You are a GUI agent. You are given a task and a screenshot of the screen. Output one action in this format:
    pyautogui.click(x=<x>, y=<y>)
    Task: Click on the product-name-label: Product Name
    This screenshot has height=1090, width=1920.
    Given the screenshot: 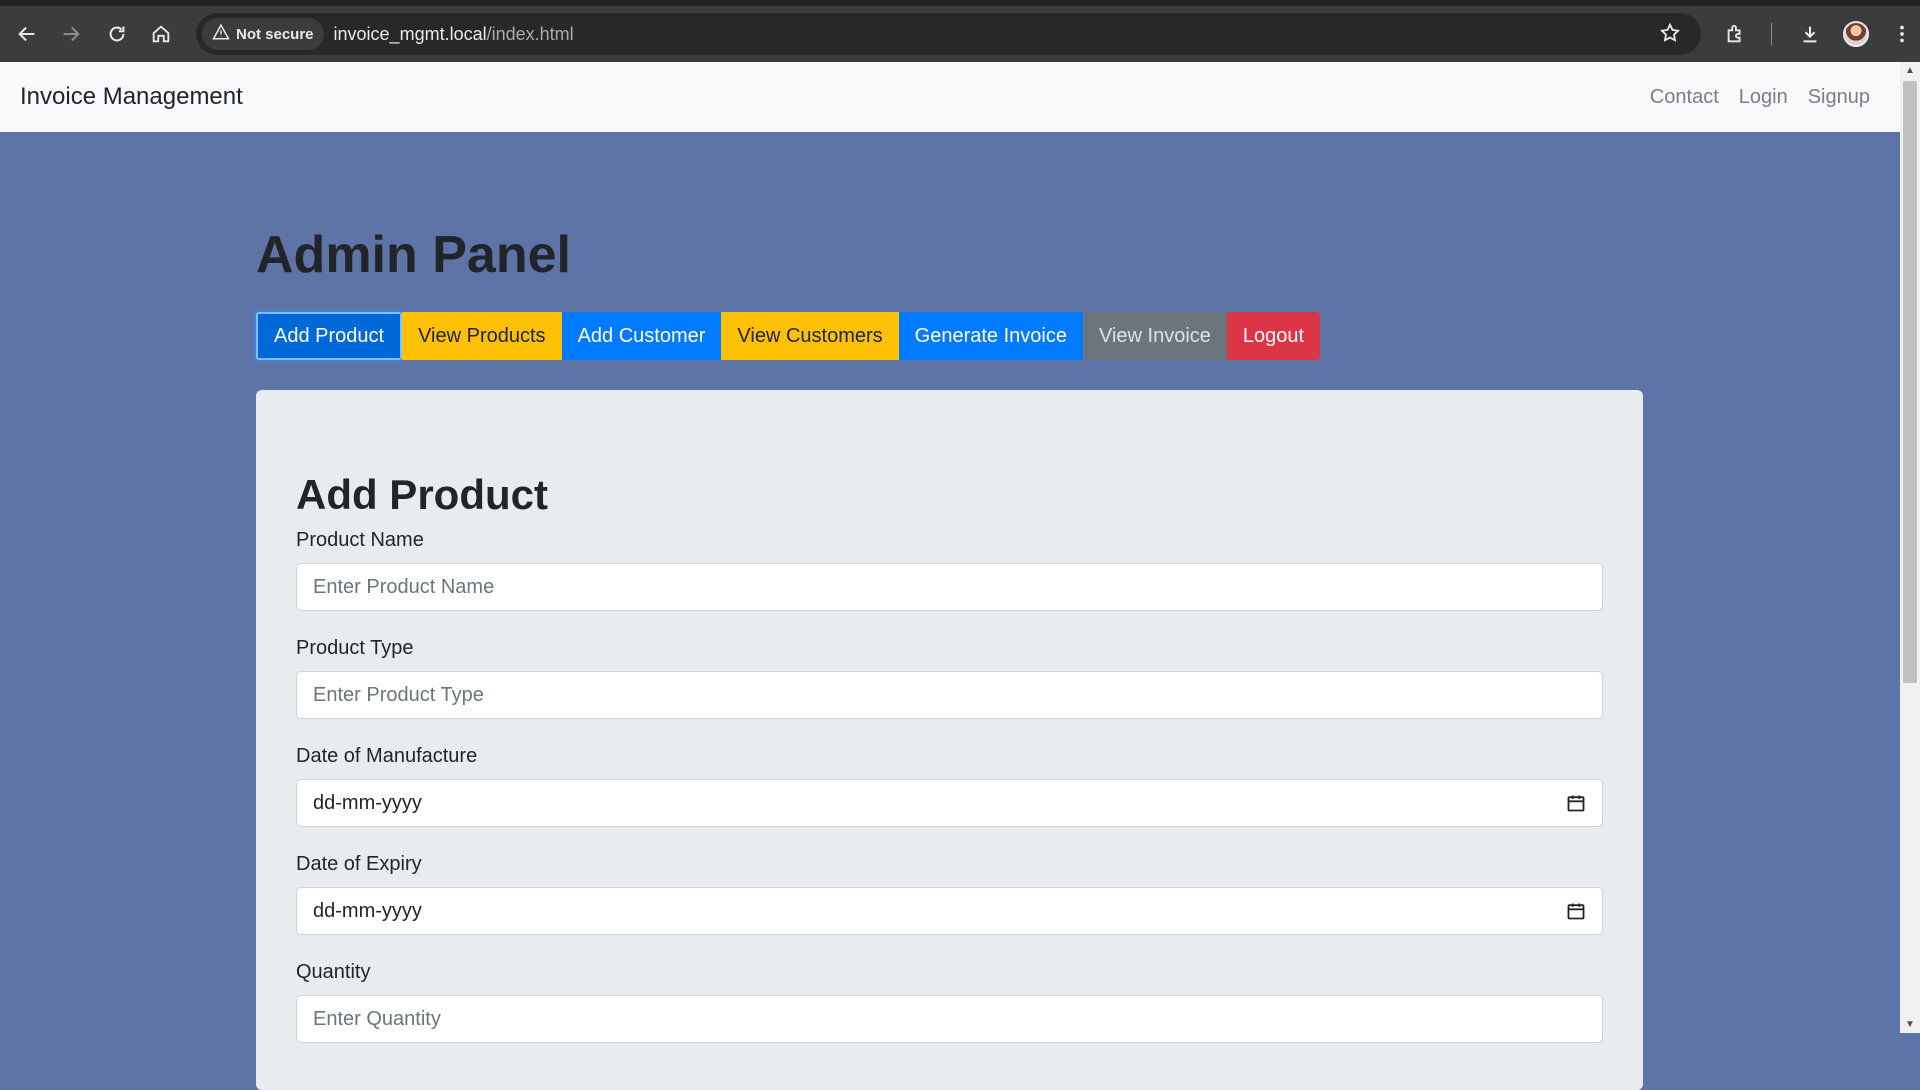 What is the action you would take?
    pyautogui.click(x=360, y=540)
    